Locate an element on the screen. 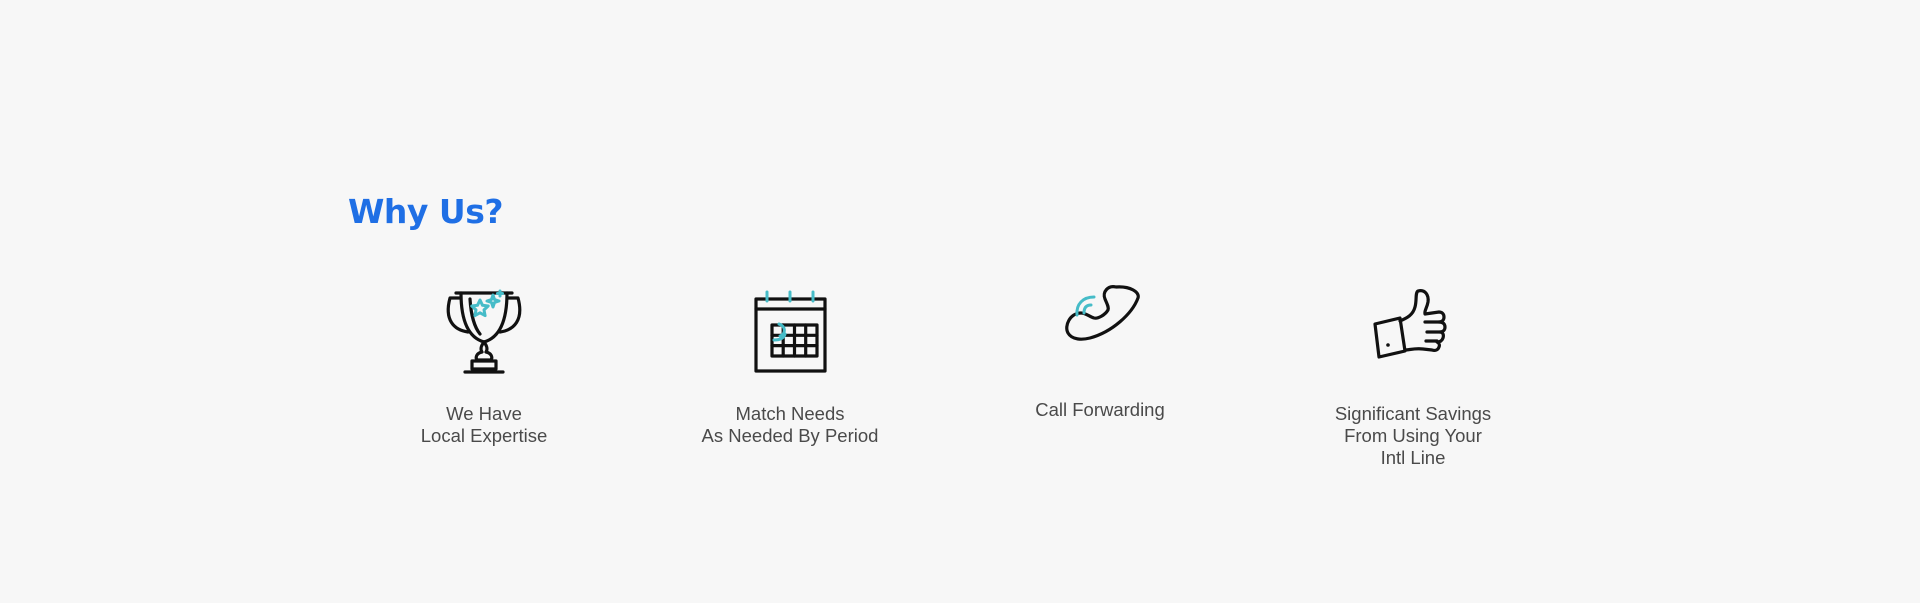 The image size is (1920, 603). calendar-icon is located at coordinates (790, 330).